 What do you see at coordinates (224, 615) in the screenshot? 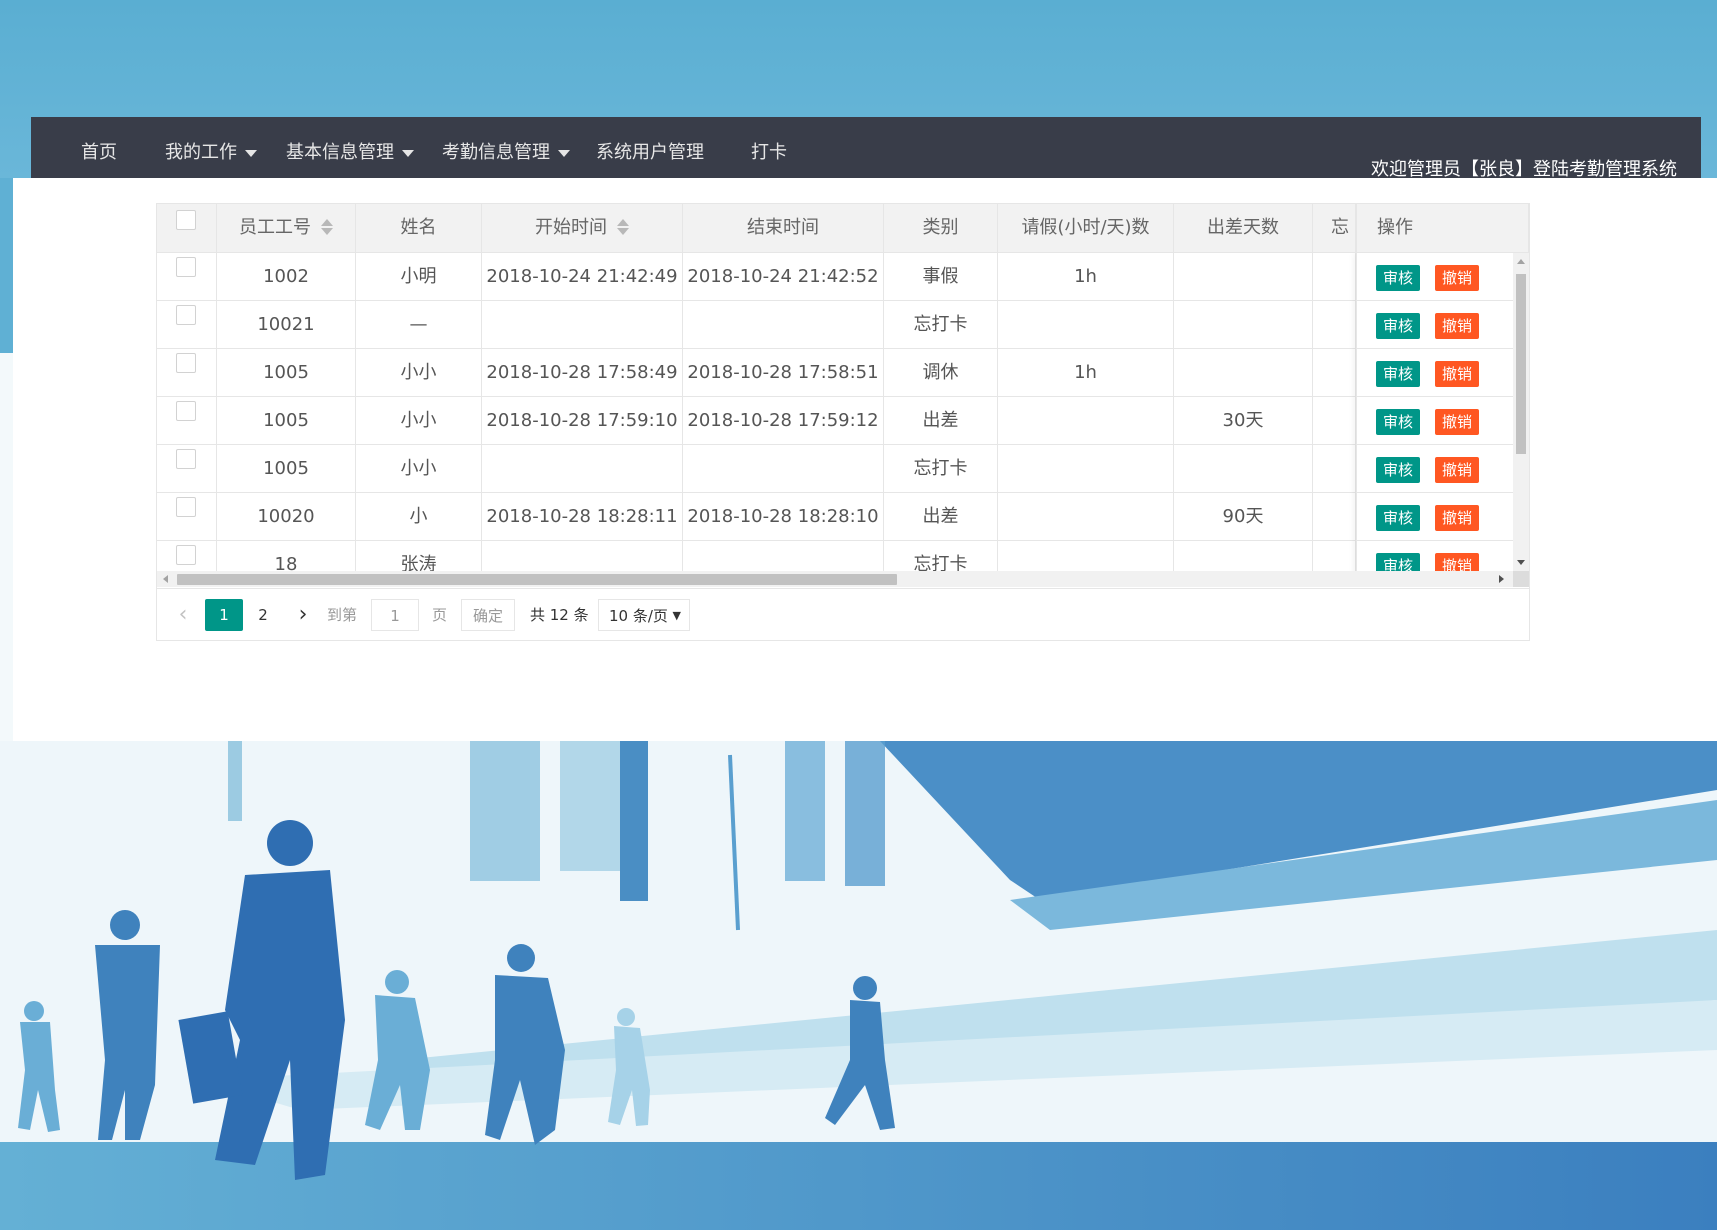
I see `page-1-button: 1` at bounding box center [224, 615].